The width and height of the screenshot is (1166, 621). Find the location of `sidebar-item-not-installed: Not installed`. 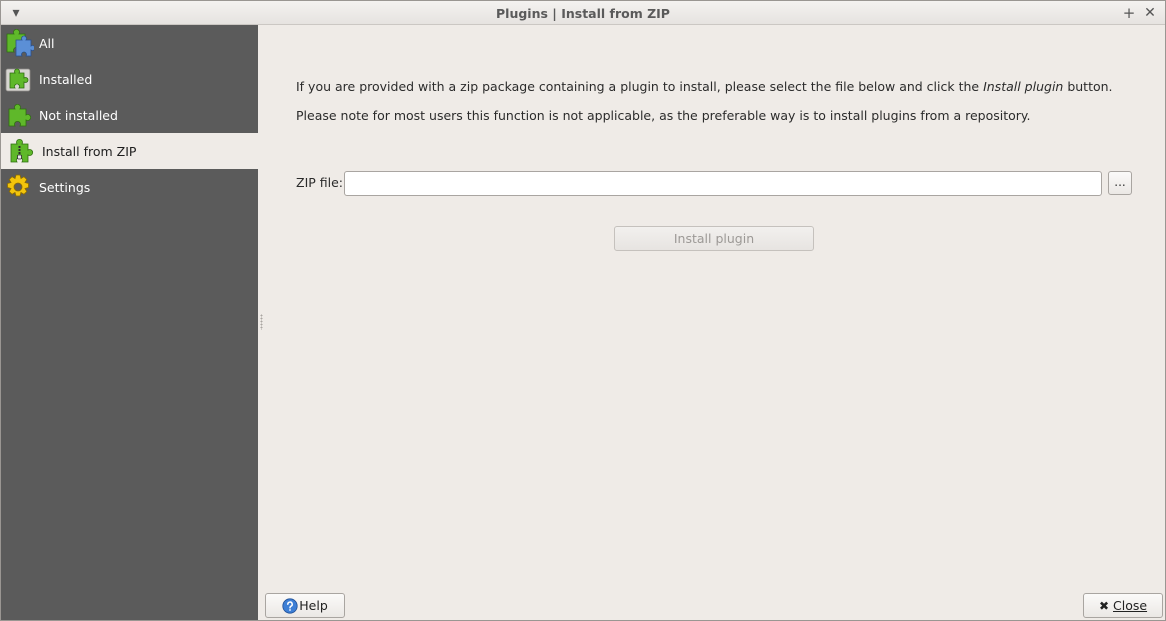

sidebar-item-not-installed: Not installed is located at coordinates (129, 115).